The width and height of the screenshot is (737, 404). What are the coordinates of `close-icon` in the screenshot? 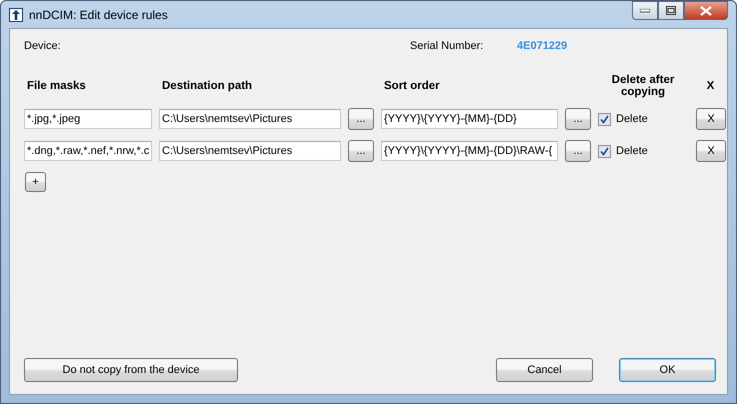 It's located at (706, 11).